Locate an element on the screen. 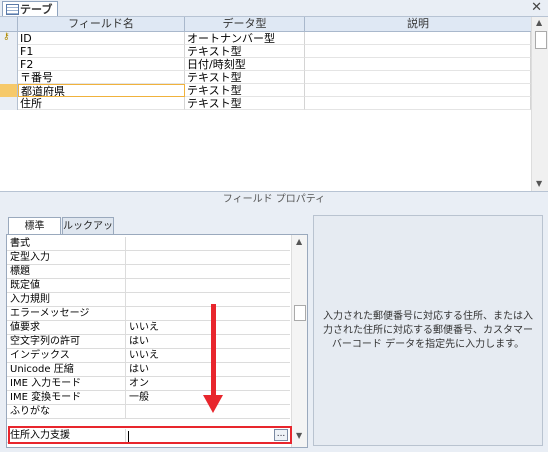 This screenshot has height=452, width=548. property-name: Unicode 圧縮 is located at coordinates (68, 369).